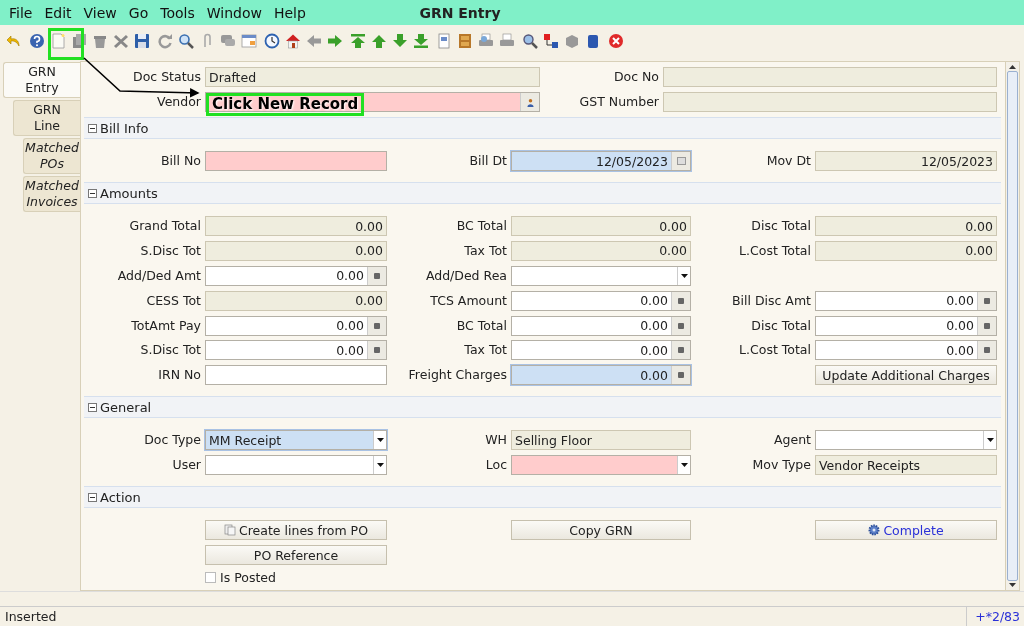 The image size is (1024, 626). Describe the element at coordinates (551, 41) in the screenshot. I see `squares-icon` at that location.